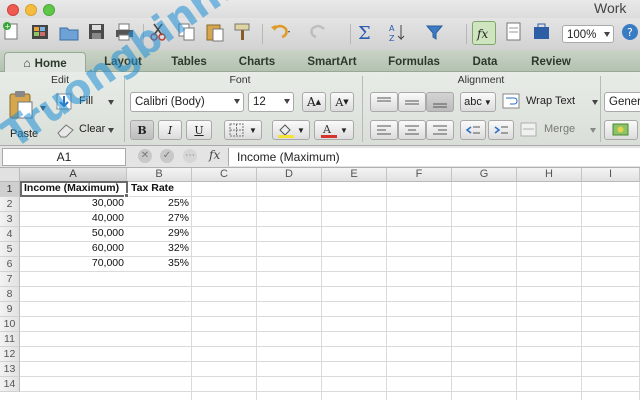 The width and height of the screenshot is (640, 400). I want to click on help-icon: ?, so click(630, 33).